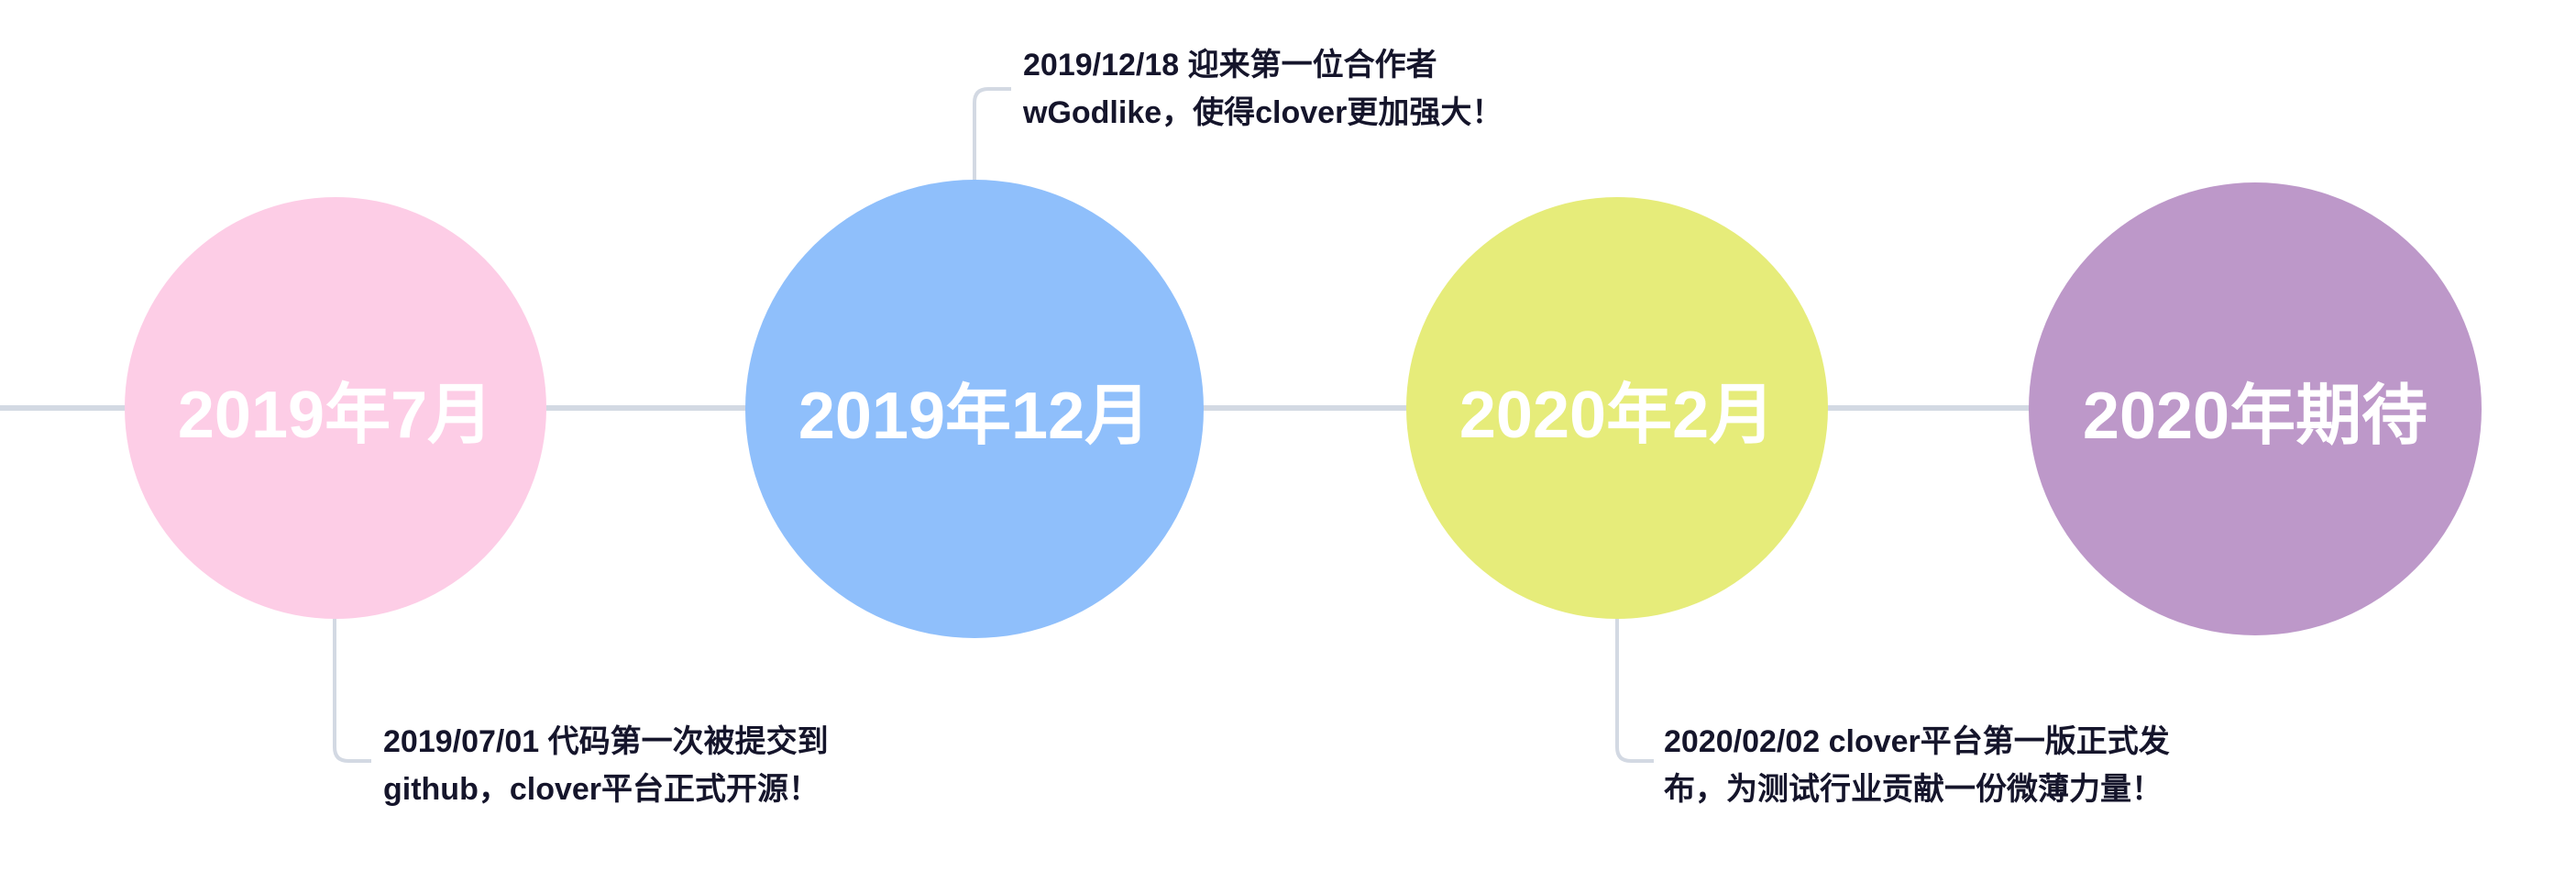  Describe the element at coordinates (601, 789) in the screenshot. I see `note-line: github，clover平台正式开源！` at that location.